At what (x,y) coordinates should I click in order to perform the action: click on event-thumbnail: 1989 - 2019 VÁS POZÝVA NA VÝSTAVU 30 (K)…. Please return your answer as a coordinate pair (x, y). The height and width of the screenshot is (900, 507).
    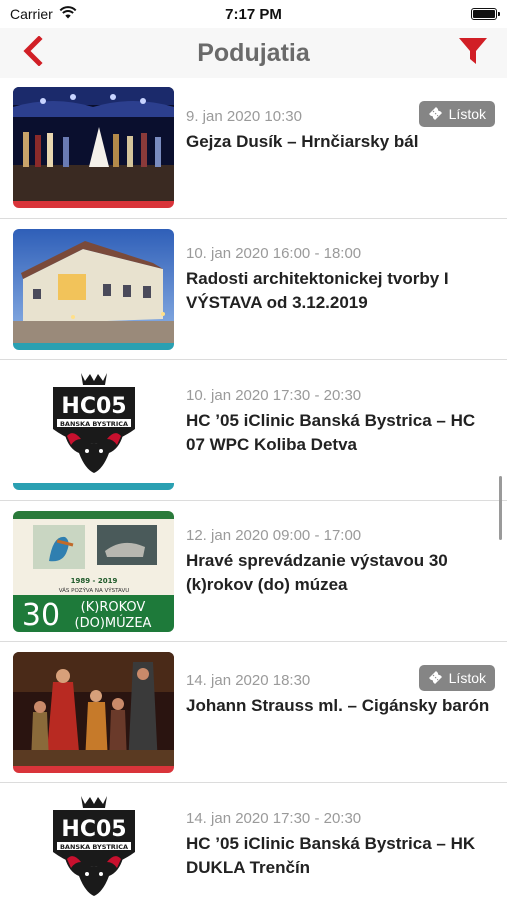
    Looking at the image, I should click on (93, 571).